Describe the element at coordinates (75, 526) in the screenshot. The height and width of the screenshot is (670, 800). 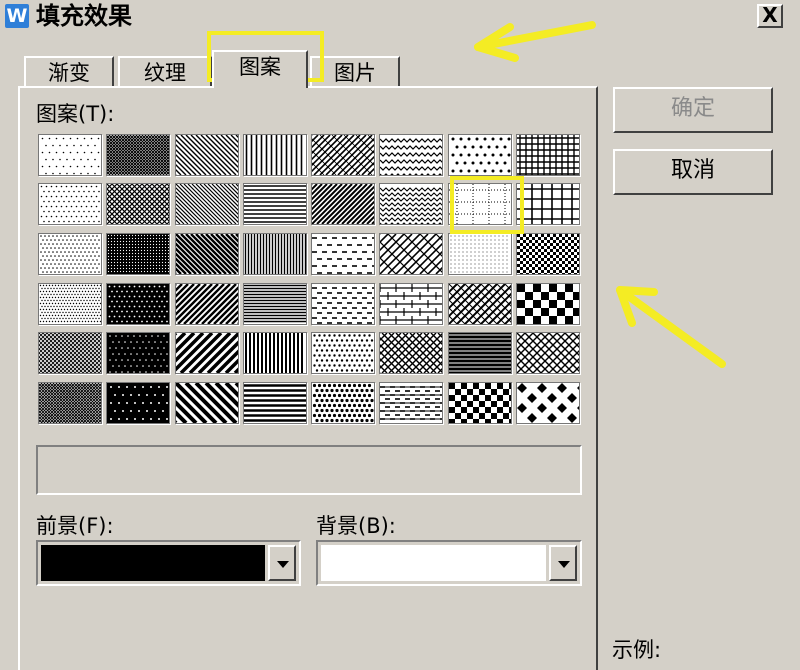
I see `foreground-label: 前景(F):` at that location.